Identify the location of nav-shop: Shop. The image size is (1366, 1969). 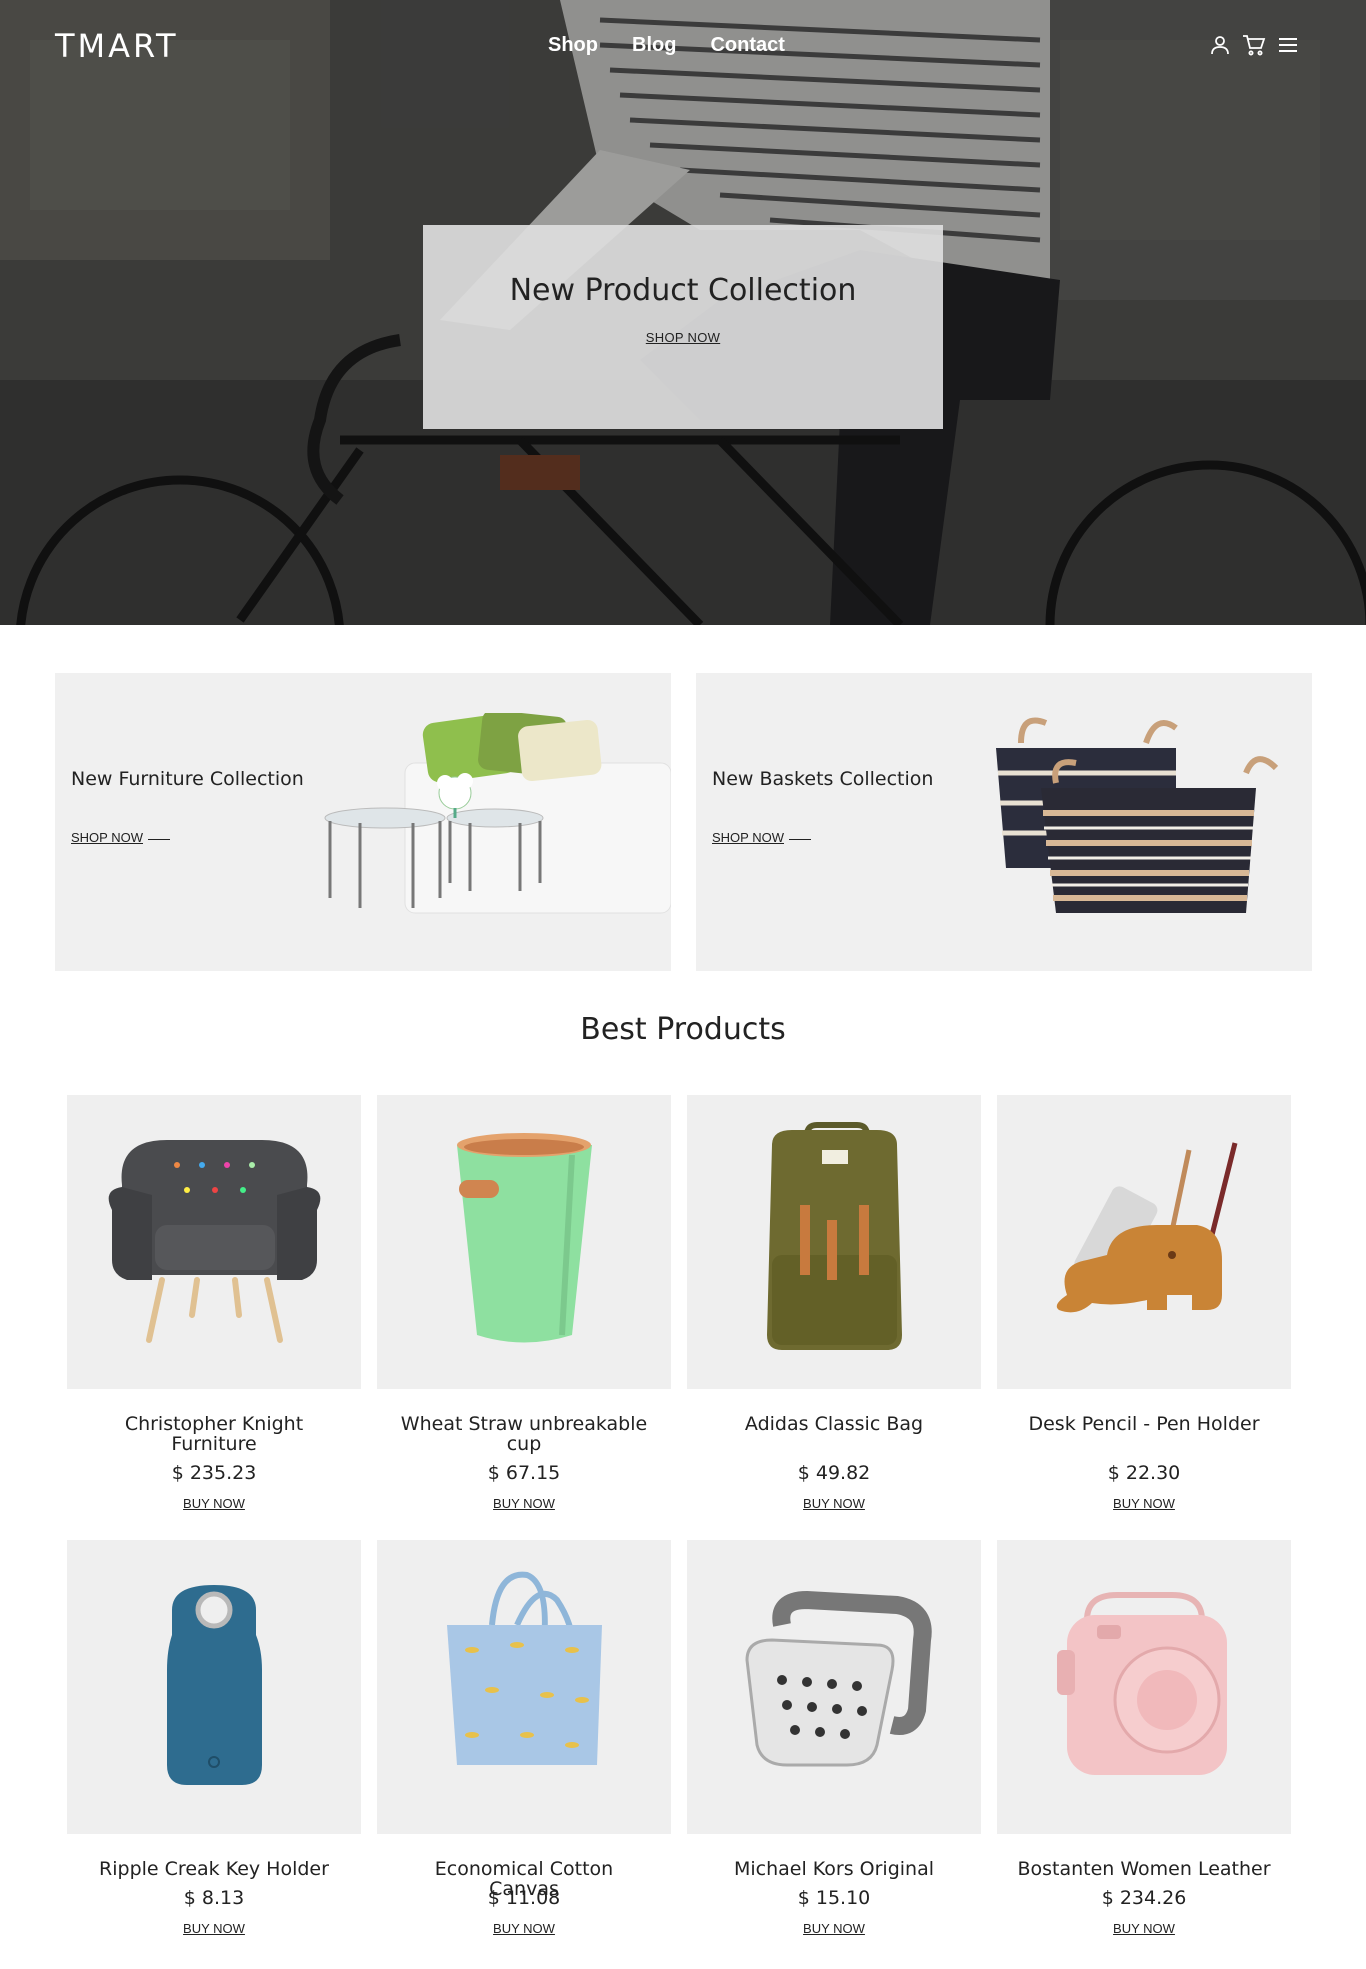
(573, 45).